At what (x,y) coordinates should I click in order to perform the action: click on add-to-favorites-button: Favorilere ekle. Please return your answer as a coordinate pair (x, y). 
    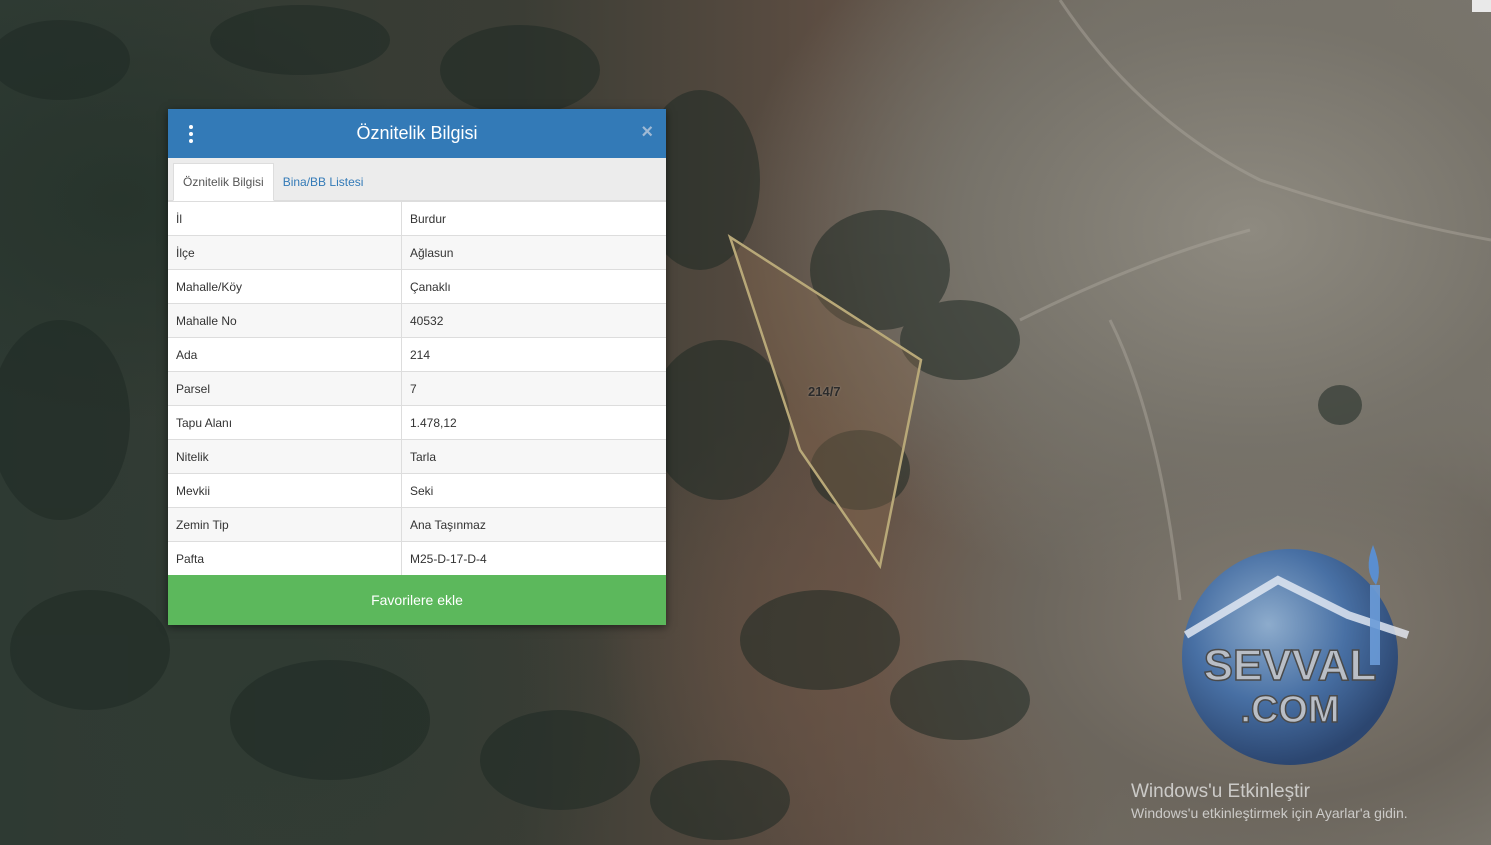
    Looking at the image, I should click on (417, 600).